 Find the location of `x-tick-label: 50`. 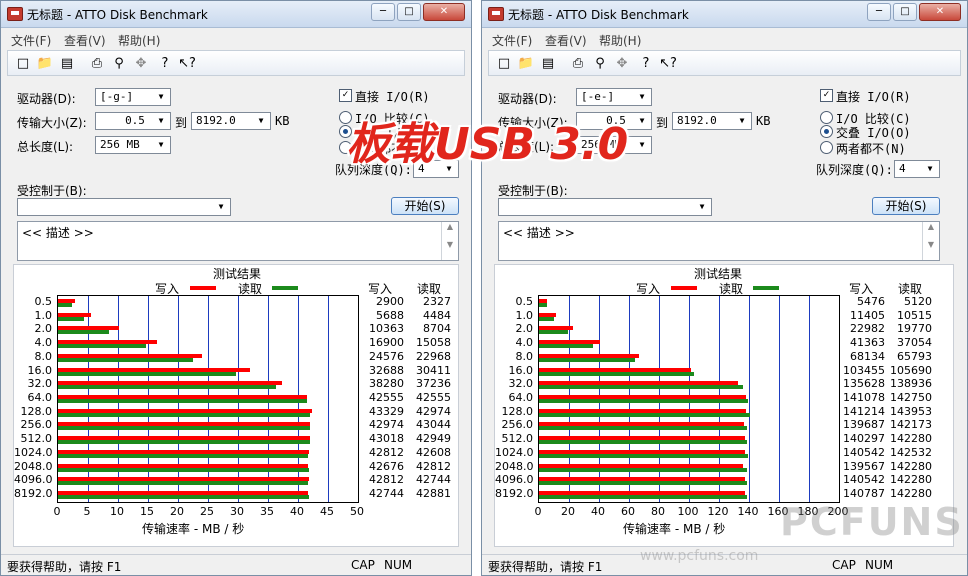

x-tick-label: 50 is located at coordinates (357, 511).